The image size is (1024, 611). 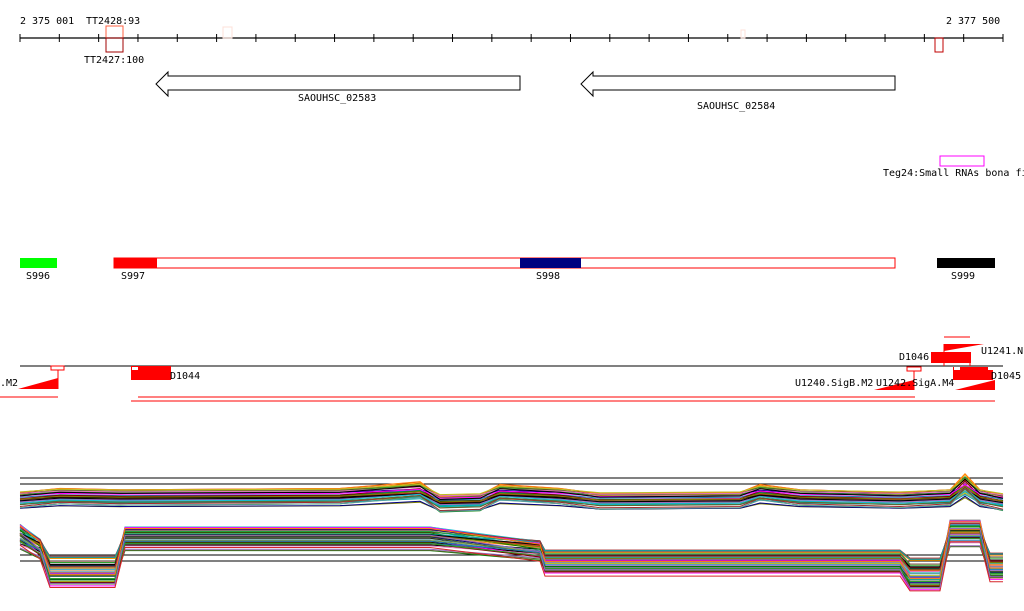 What do you see at coordinates (511, 29) in the screenshot?
I see `ruler: 2 375 001 2 377 500` at bounding box center [511, 29].